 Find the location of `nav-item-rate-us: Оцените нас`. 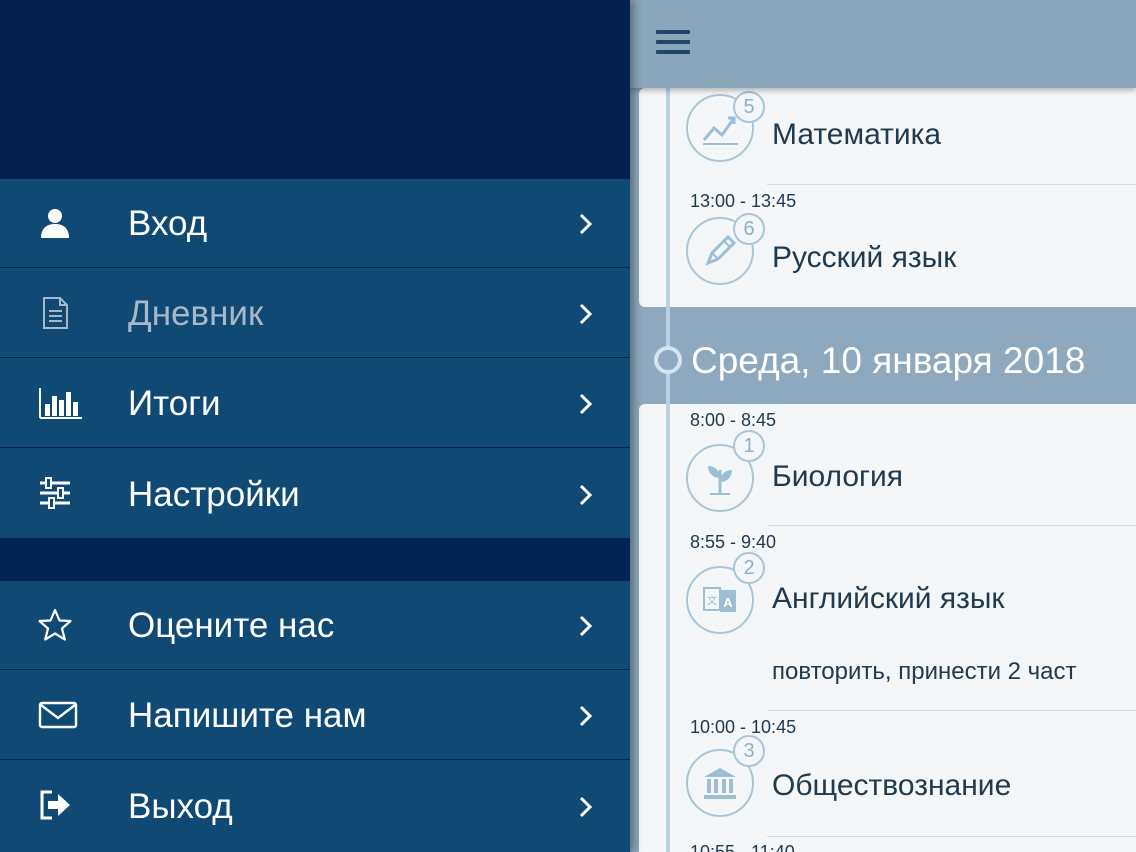

nav-item-rate-us: Оцените нас is located at coordinates (315, 625).